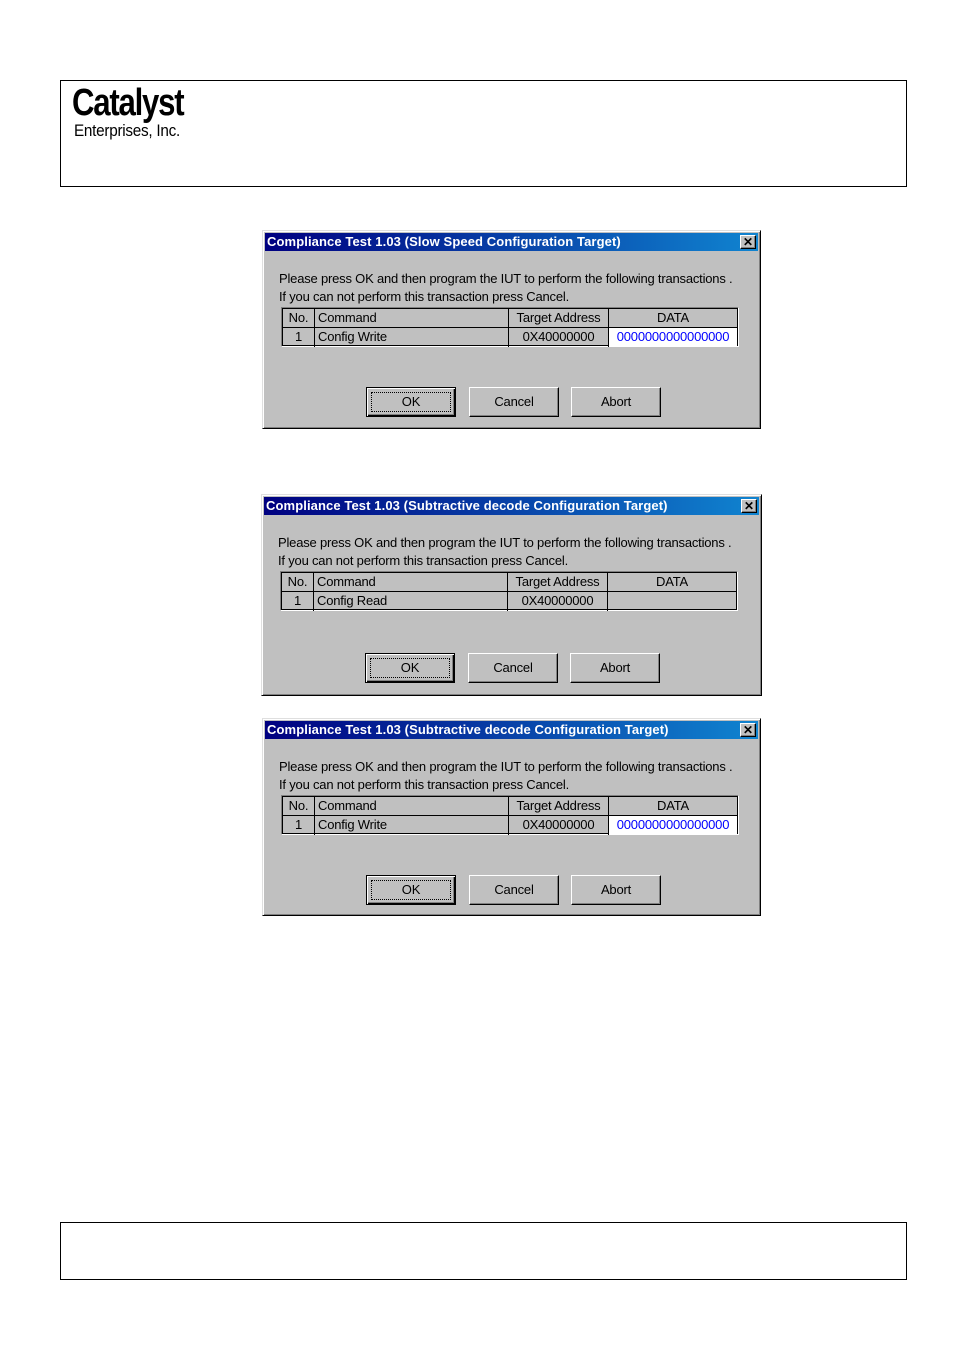 Image resolution: width=954 pixels, height=1351 pixels. Describe the element at coordinates (483, 1251) in the screenshot. I see `page-footer` at that location.